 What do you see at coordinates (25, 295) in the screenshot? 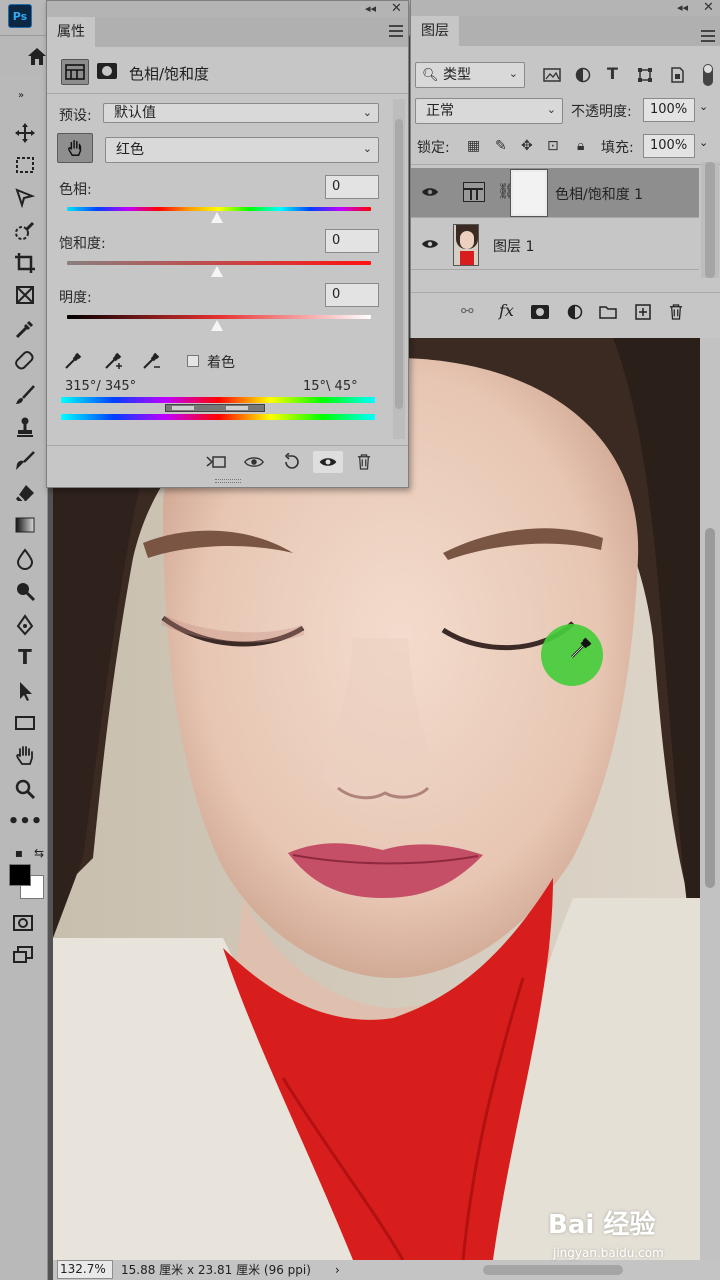
I see `frame-tool-icon` at bounding box center [25, 295].